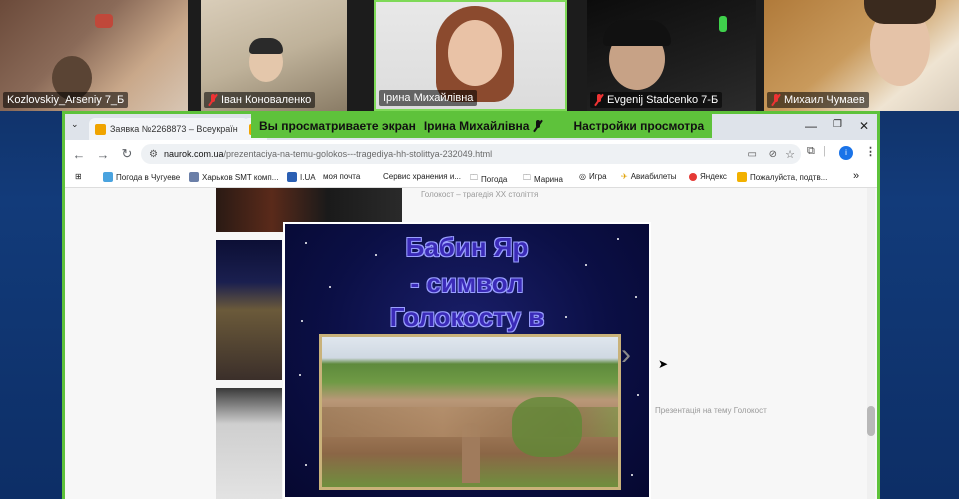  What do you see at coordinates (837, 124) in the screenshot?
I see `maximize-icon: ❐` at bounding box center [837, 124].